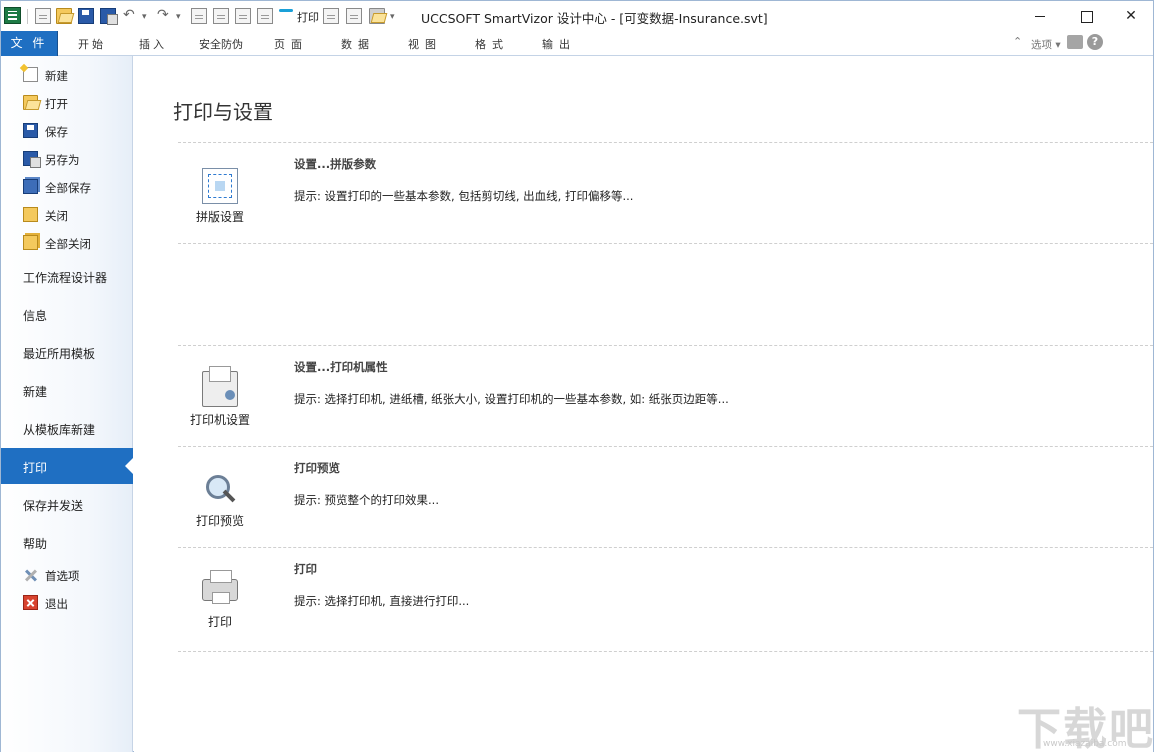 The image size is (1154, 752). What do you see at coordinates (59, 353) in the screenshot?
I see `nav-tab-label: 最近所用模板` at bounding box center [59, 353].